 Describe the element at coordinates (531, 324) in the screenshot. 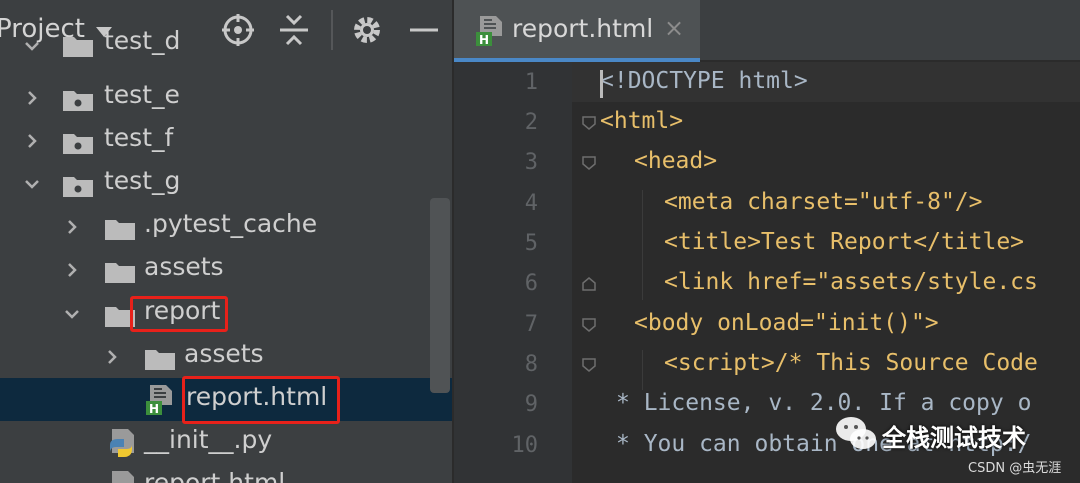

I see `line-number: 7` at that location.